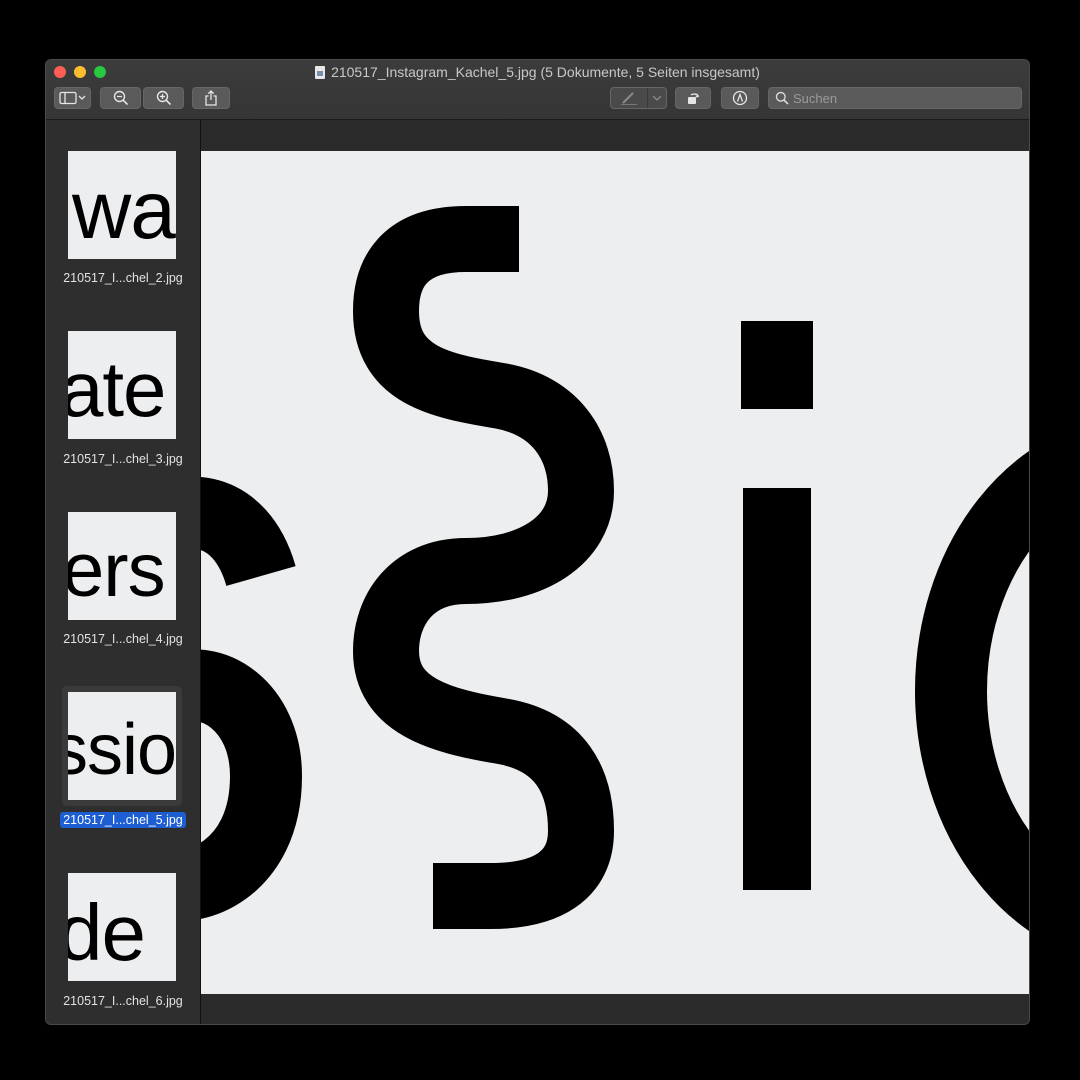  What do you see at coordinates (123, 459) in the screenshot?
I see `thumbnail-label: 210517_I...chel_3.jpg` at bounding box center [123, 459].